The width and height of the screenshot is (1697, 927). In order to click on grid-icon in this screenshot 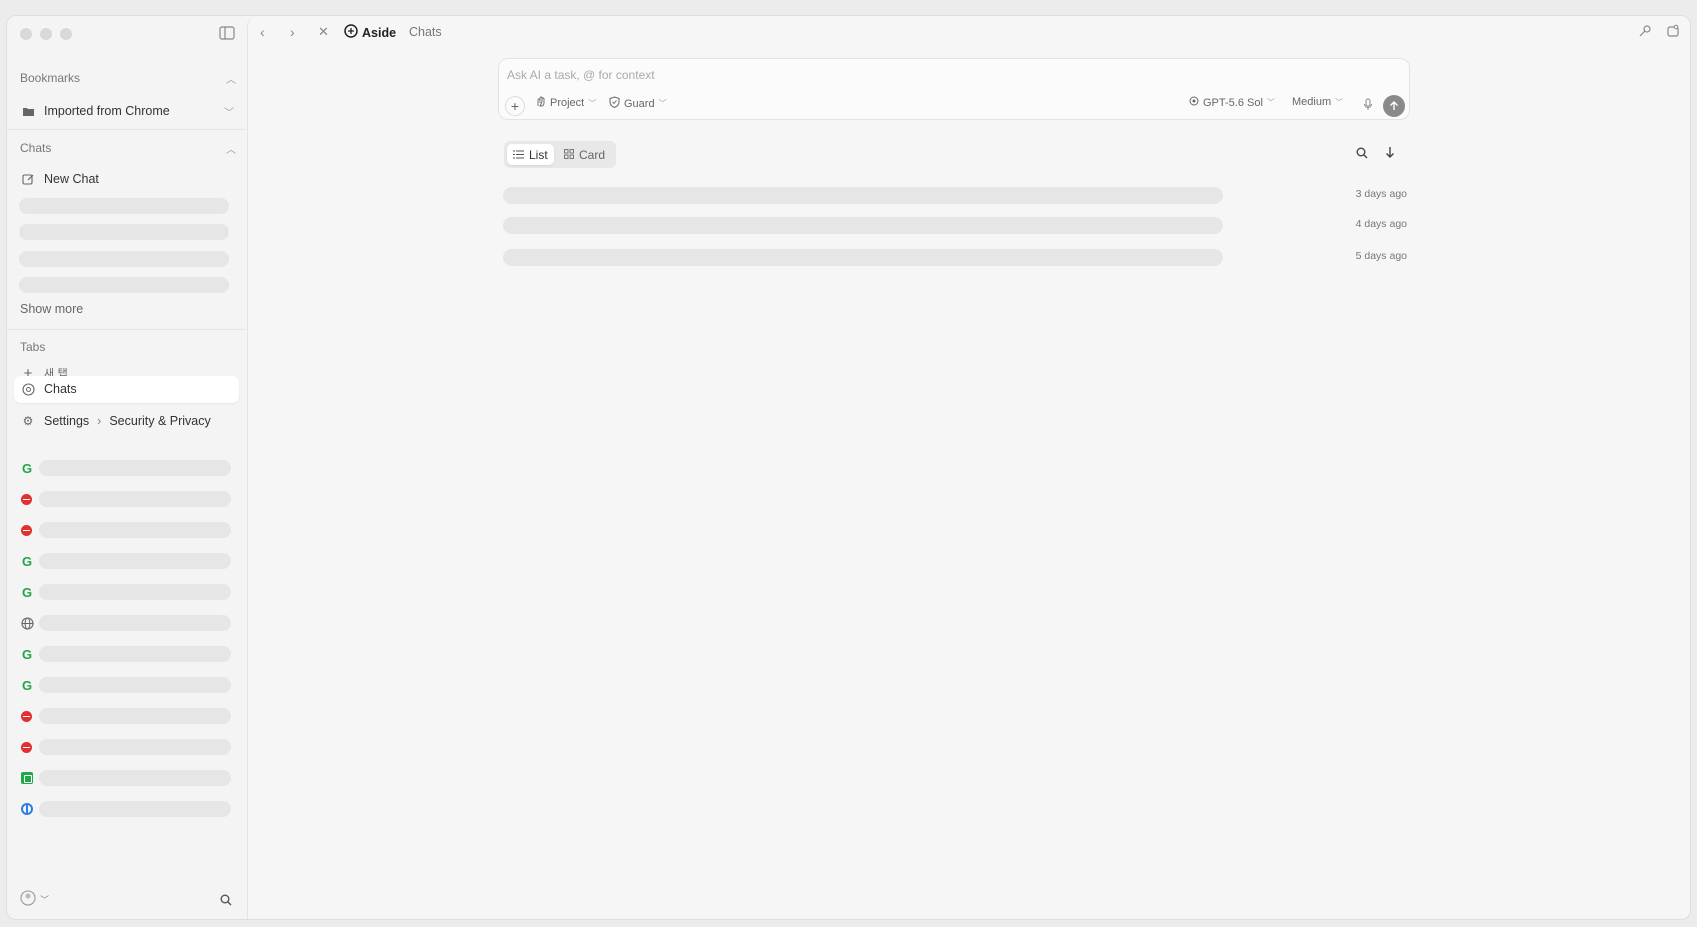, I will do `click(569, 155)`.